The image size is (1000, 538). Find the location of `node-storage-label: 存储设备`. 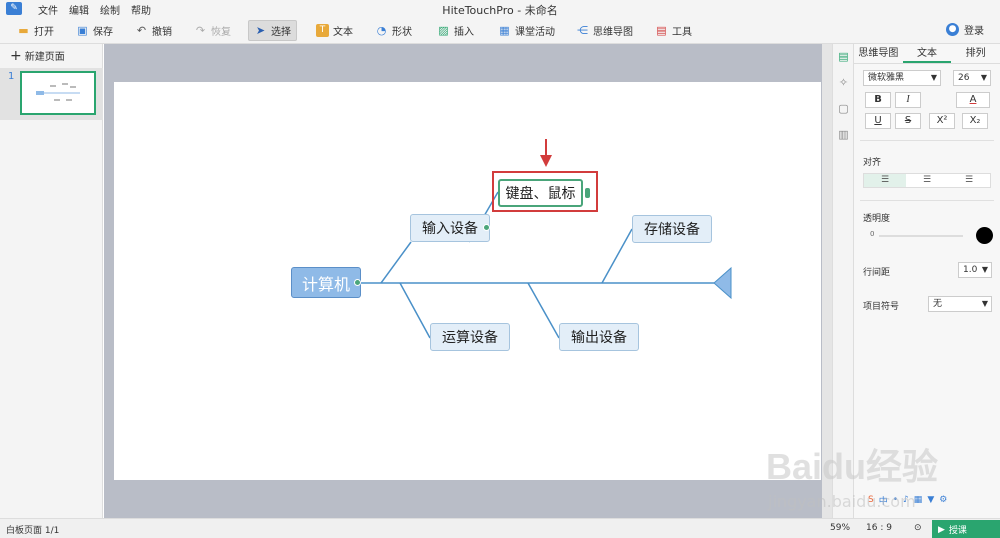

node-storage-label: 存储设备 is located at coordinates (672, 230).